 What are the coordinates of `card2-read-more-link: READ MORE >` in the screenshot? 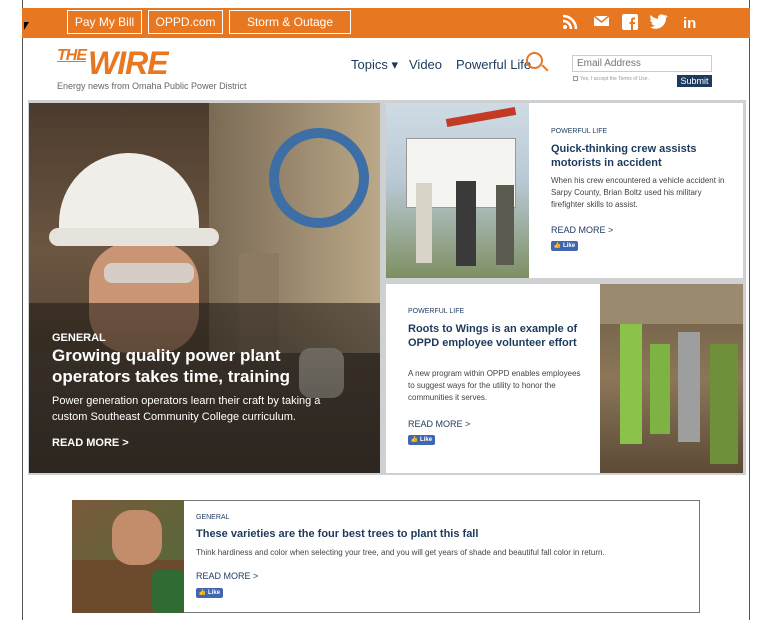 It's located at (439, 424).